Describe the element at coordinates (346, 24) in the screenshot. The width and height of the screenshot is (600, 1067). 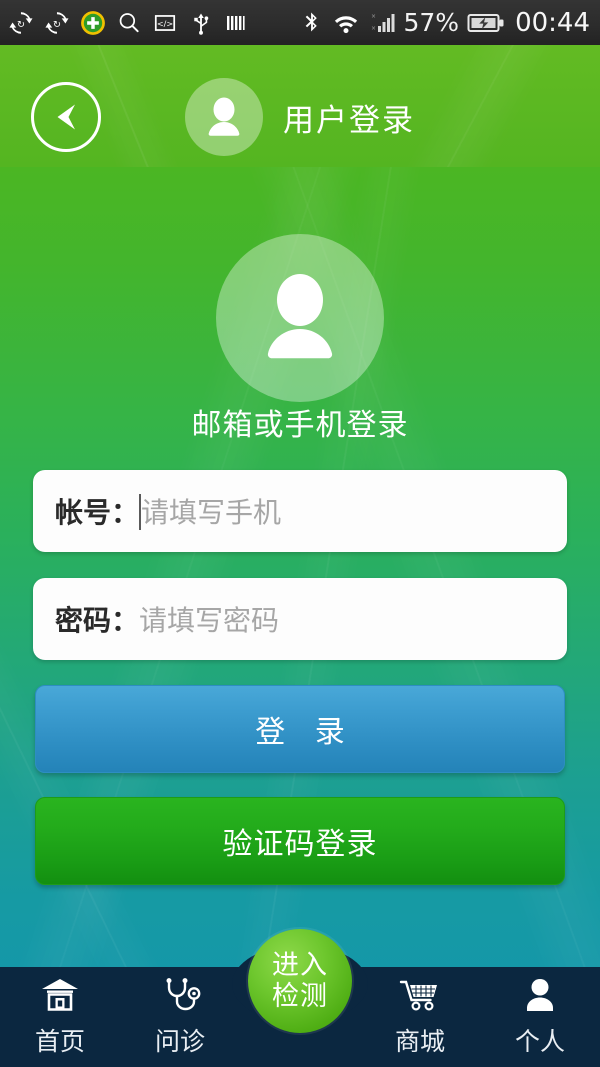
I see `wifi-icon` at that location.